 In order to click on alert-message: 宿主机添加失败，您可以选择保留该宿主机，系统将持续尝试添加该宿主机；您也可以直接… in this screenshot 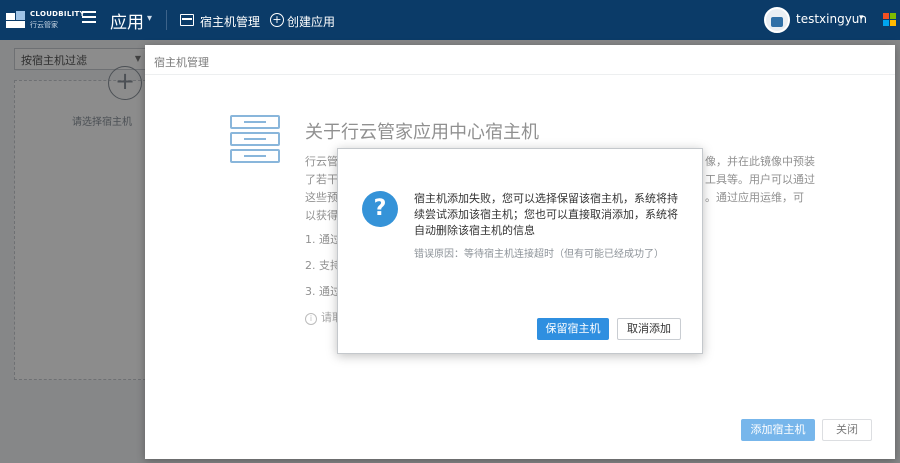, I will do `click(546, 214)`.